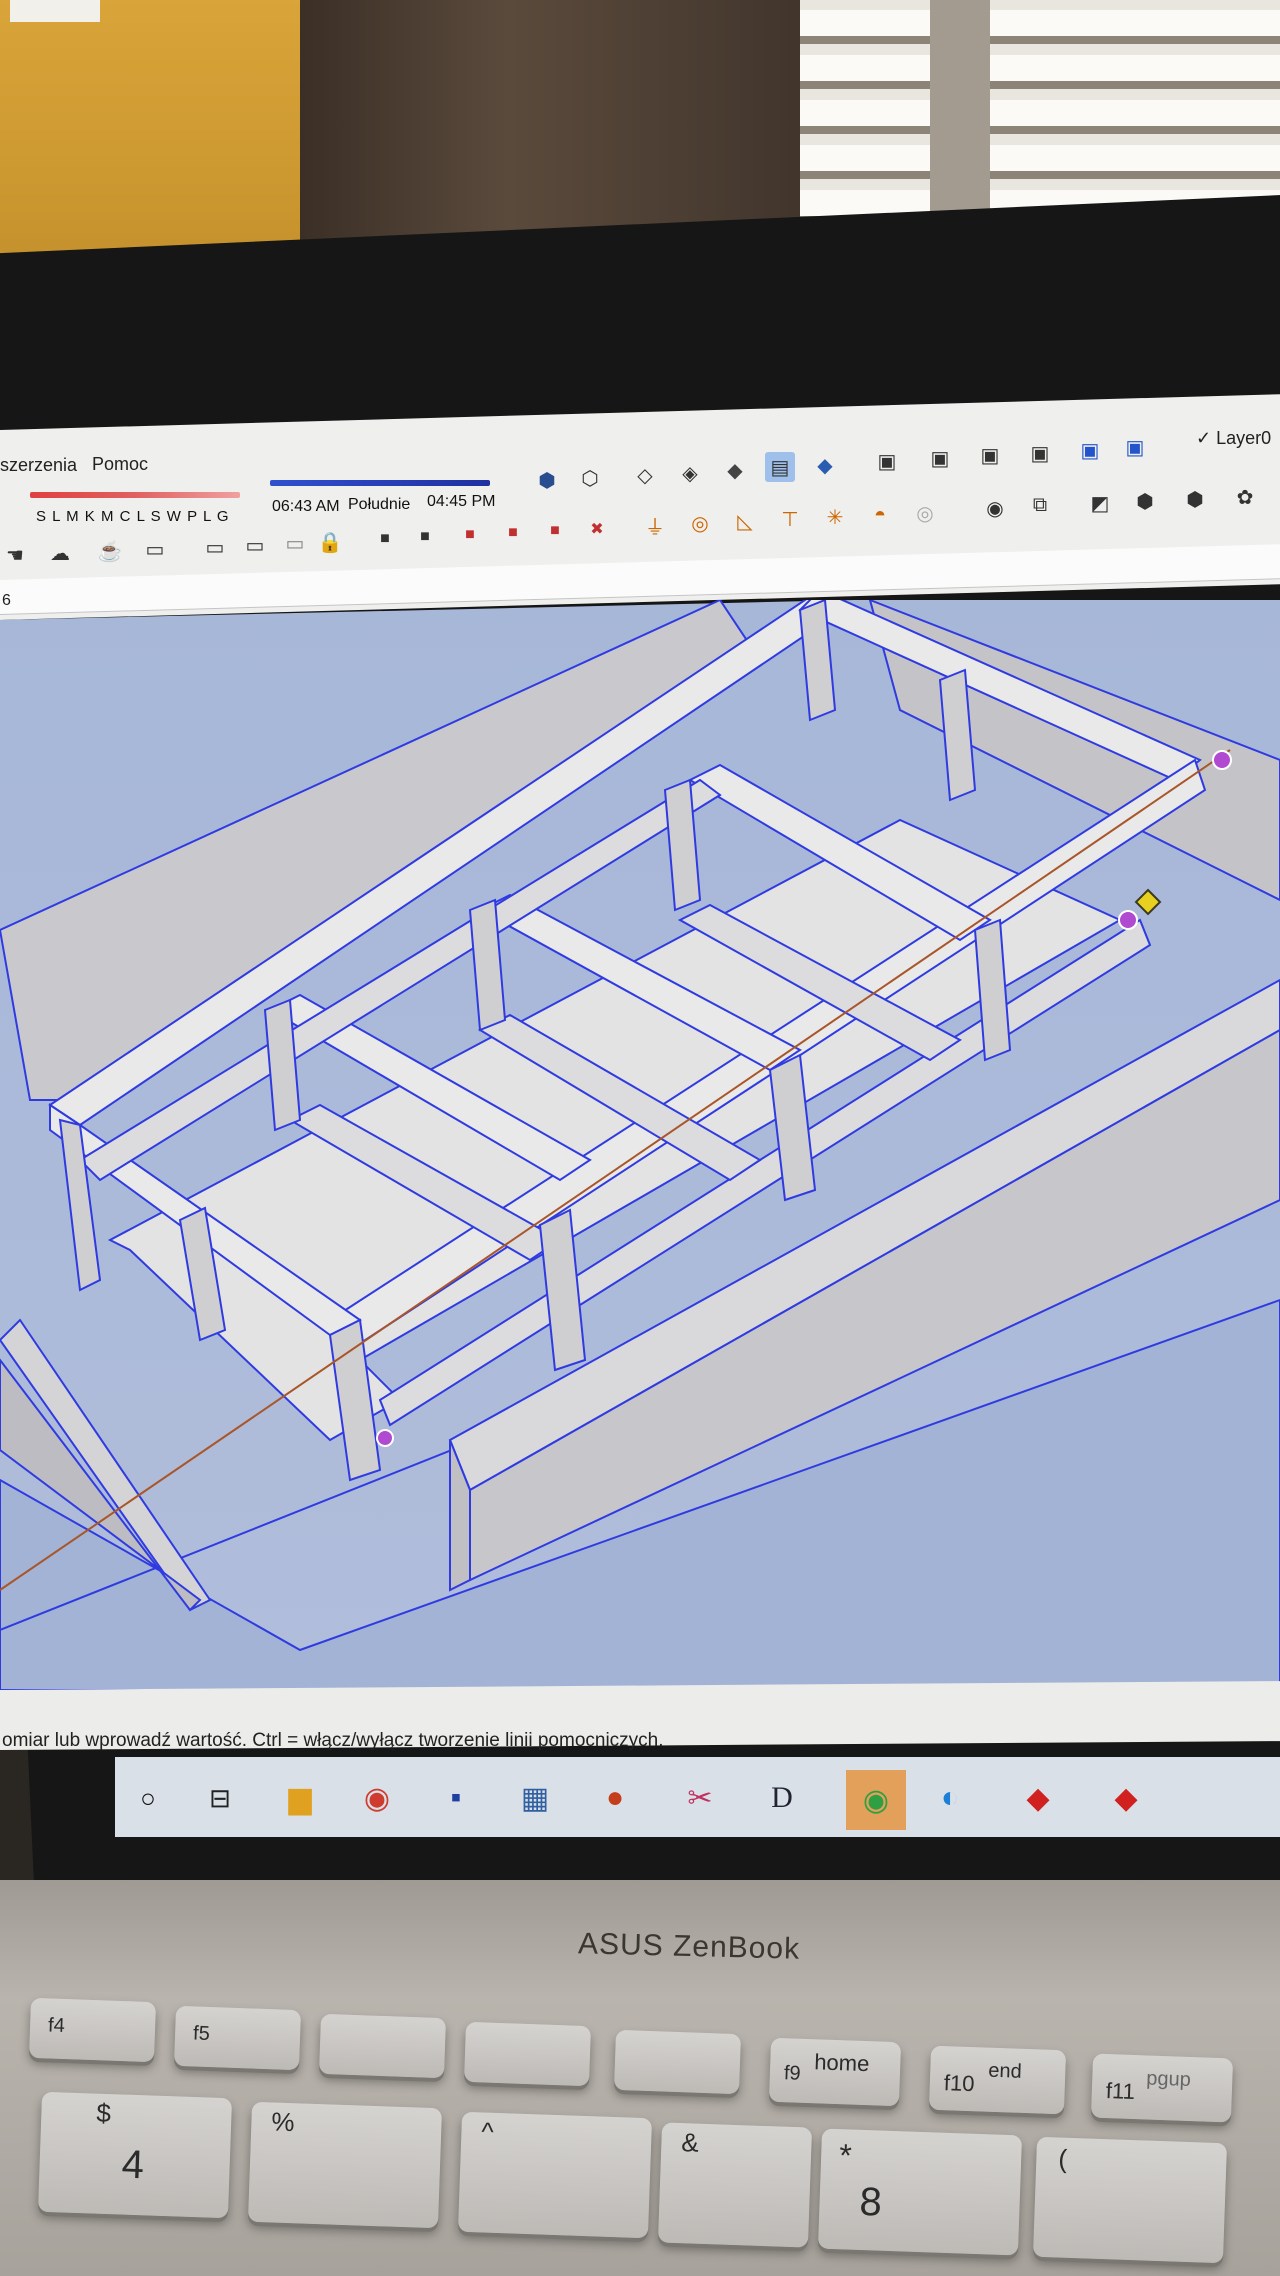  What do you see at coordinates (1135, 447) in the screenshot?
I see `trim-icon: ▣` at bounding box center [1135, 447].